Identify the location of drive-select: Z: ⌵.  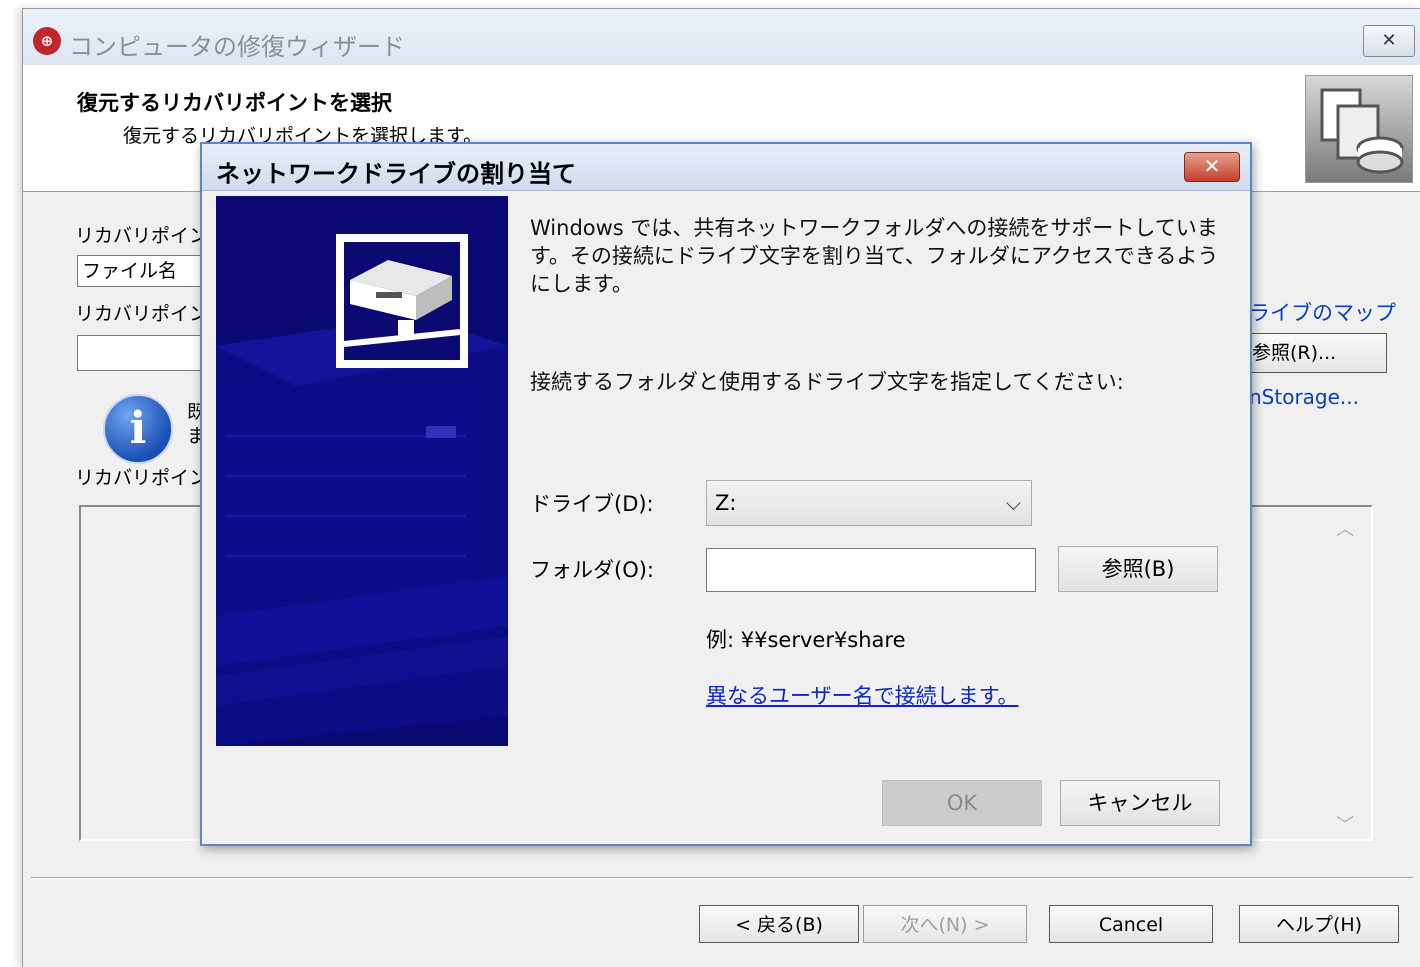
(869, 503).